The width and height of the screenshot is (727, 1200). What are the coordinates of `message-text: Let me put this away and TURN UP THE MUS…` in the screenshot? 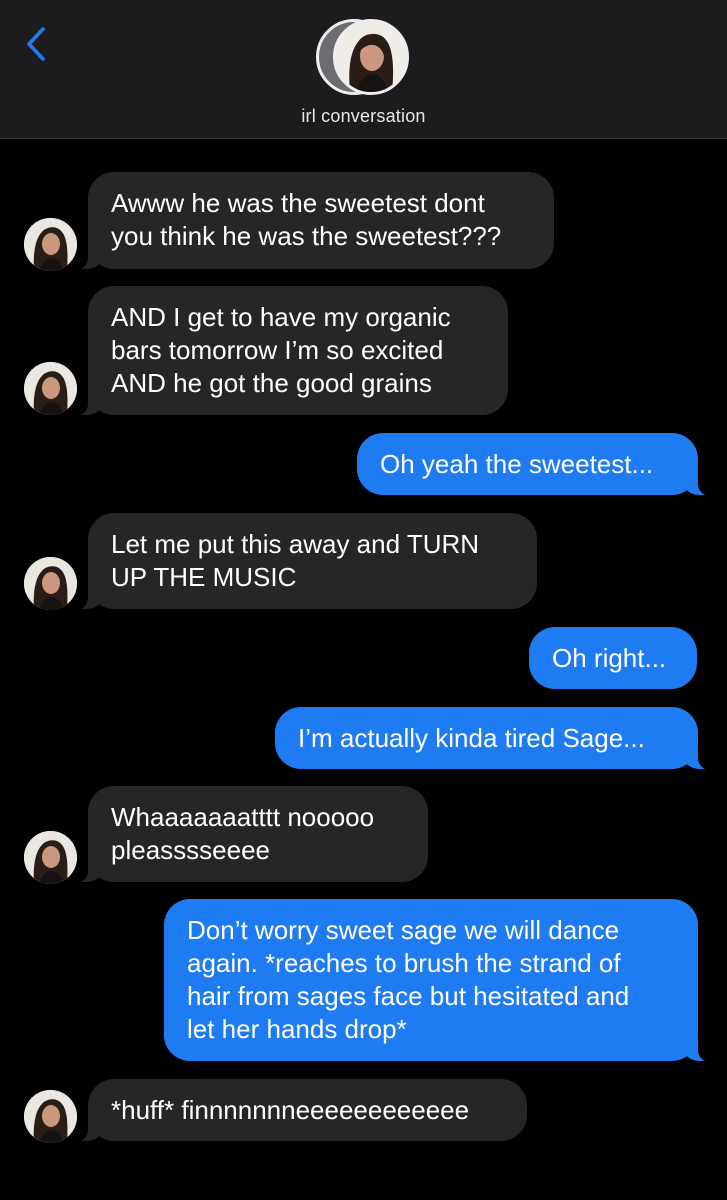 It's located at (295, 560).